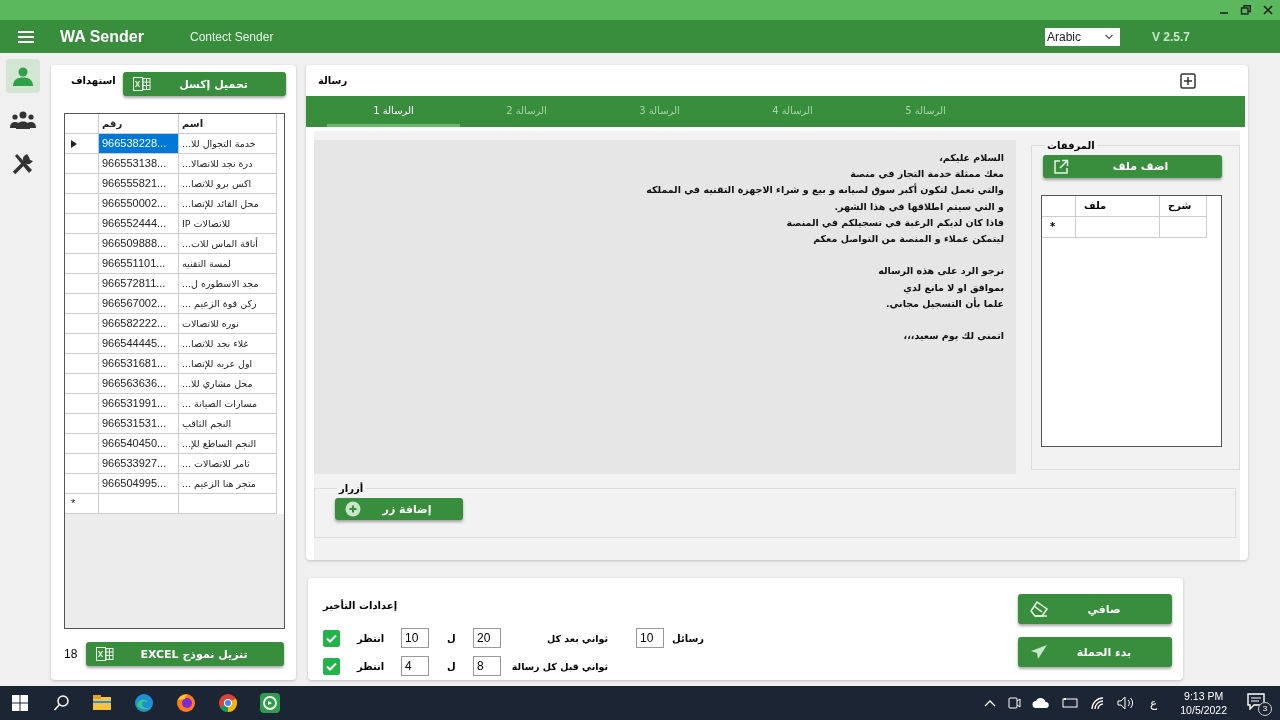 The height and width of the screenshot is (720, 1280). What do you see at coordinates (1126, 703) in the screenshot?
I see `volume-icon` at bounding box center [1126, 703].